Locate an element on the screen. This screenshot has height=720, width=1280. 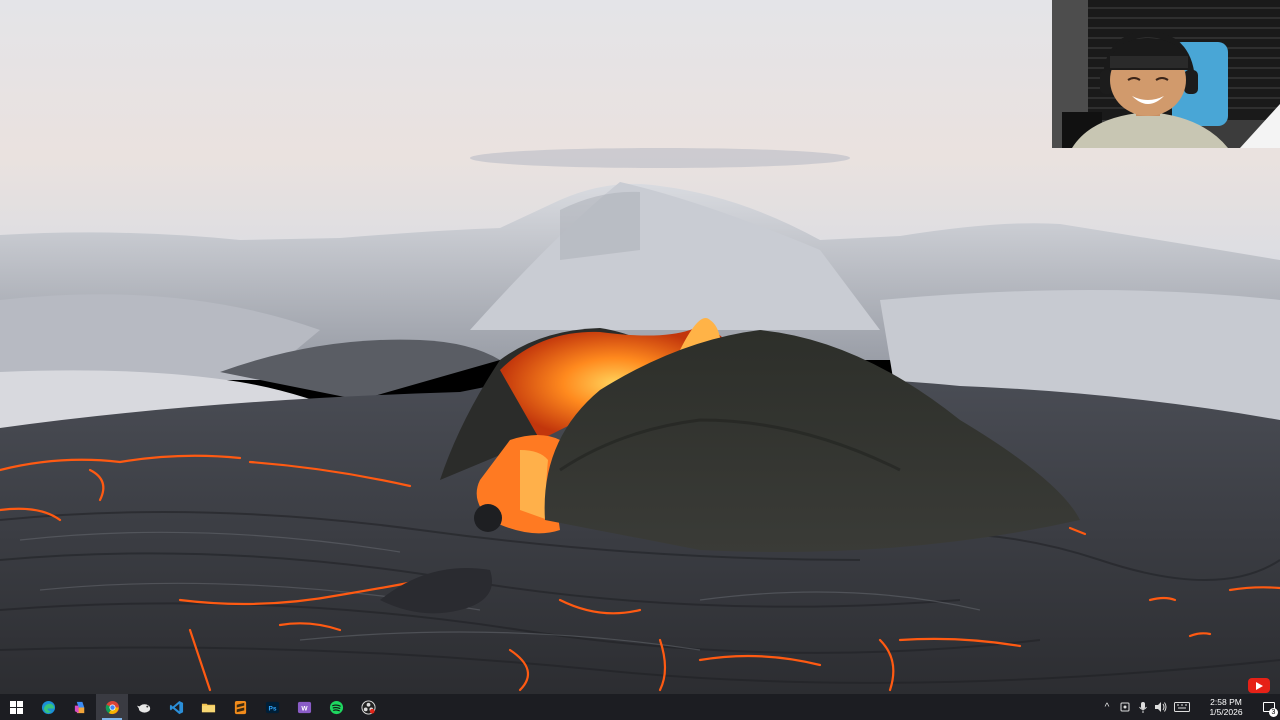
taskbar-app-vscode is located at coordinates (176, 707).